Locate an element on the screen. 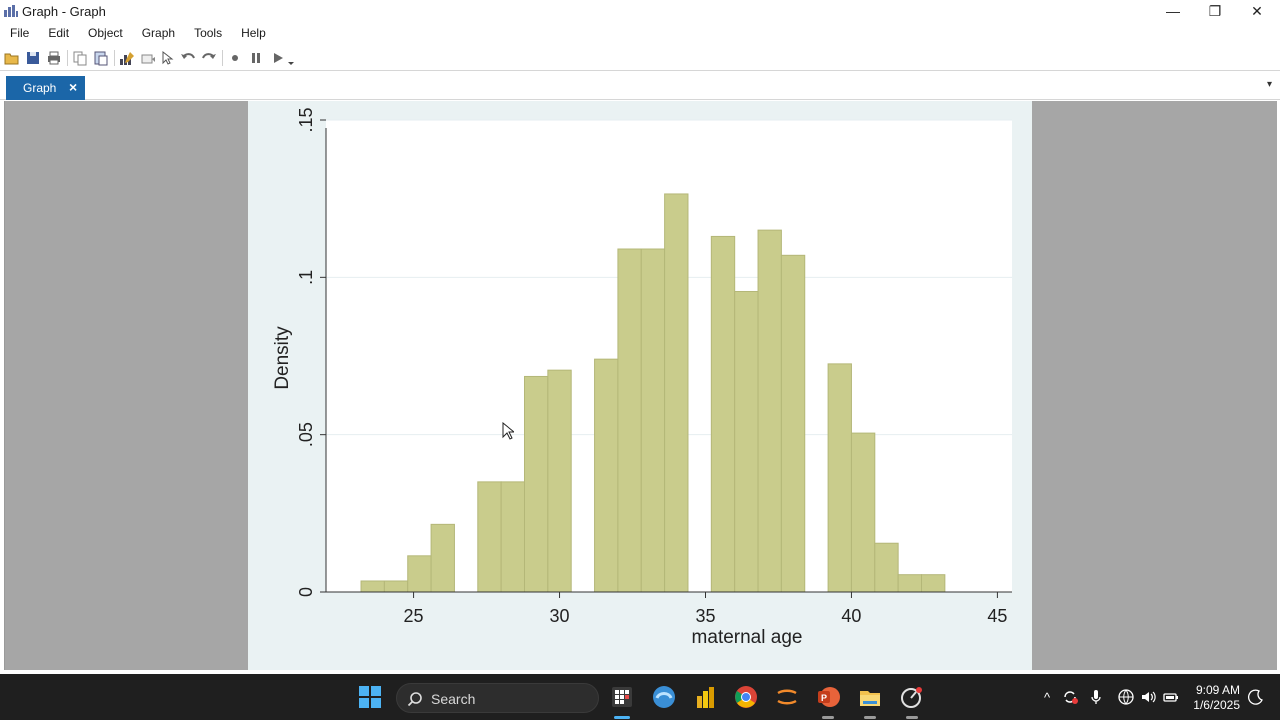 This screenshot has height=720, width=1280. tab-graph: Graph × is located at coordinates (45, 88).